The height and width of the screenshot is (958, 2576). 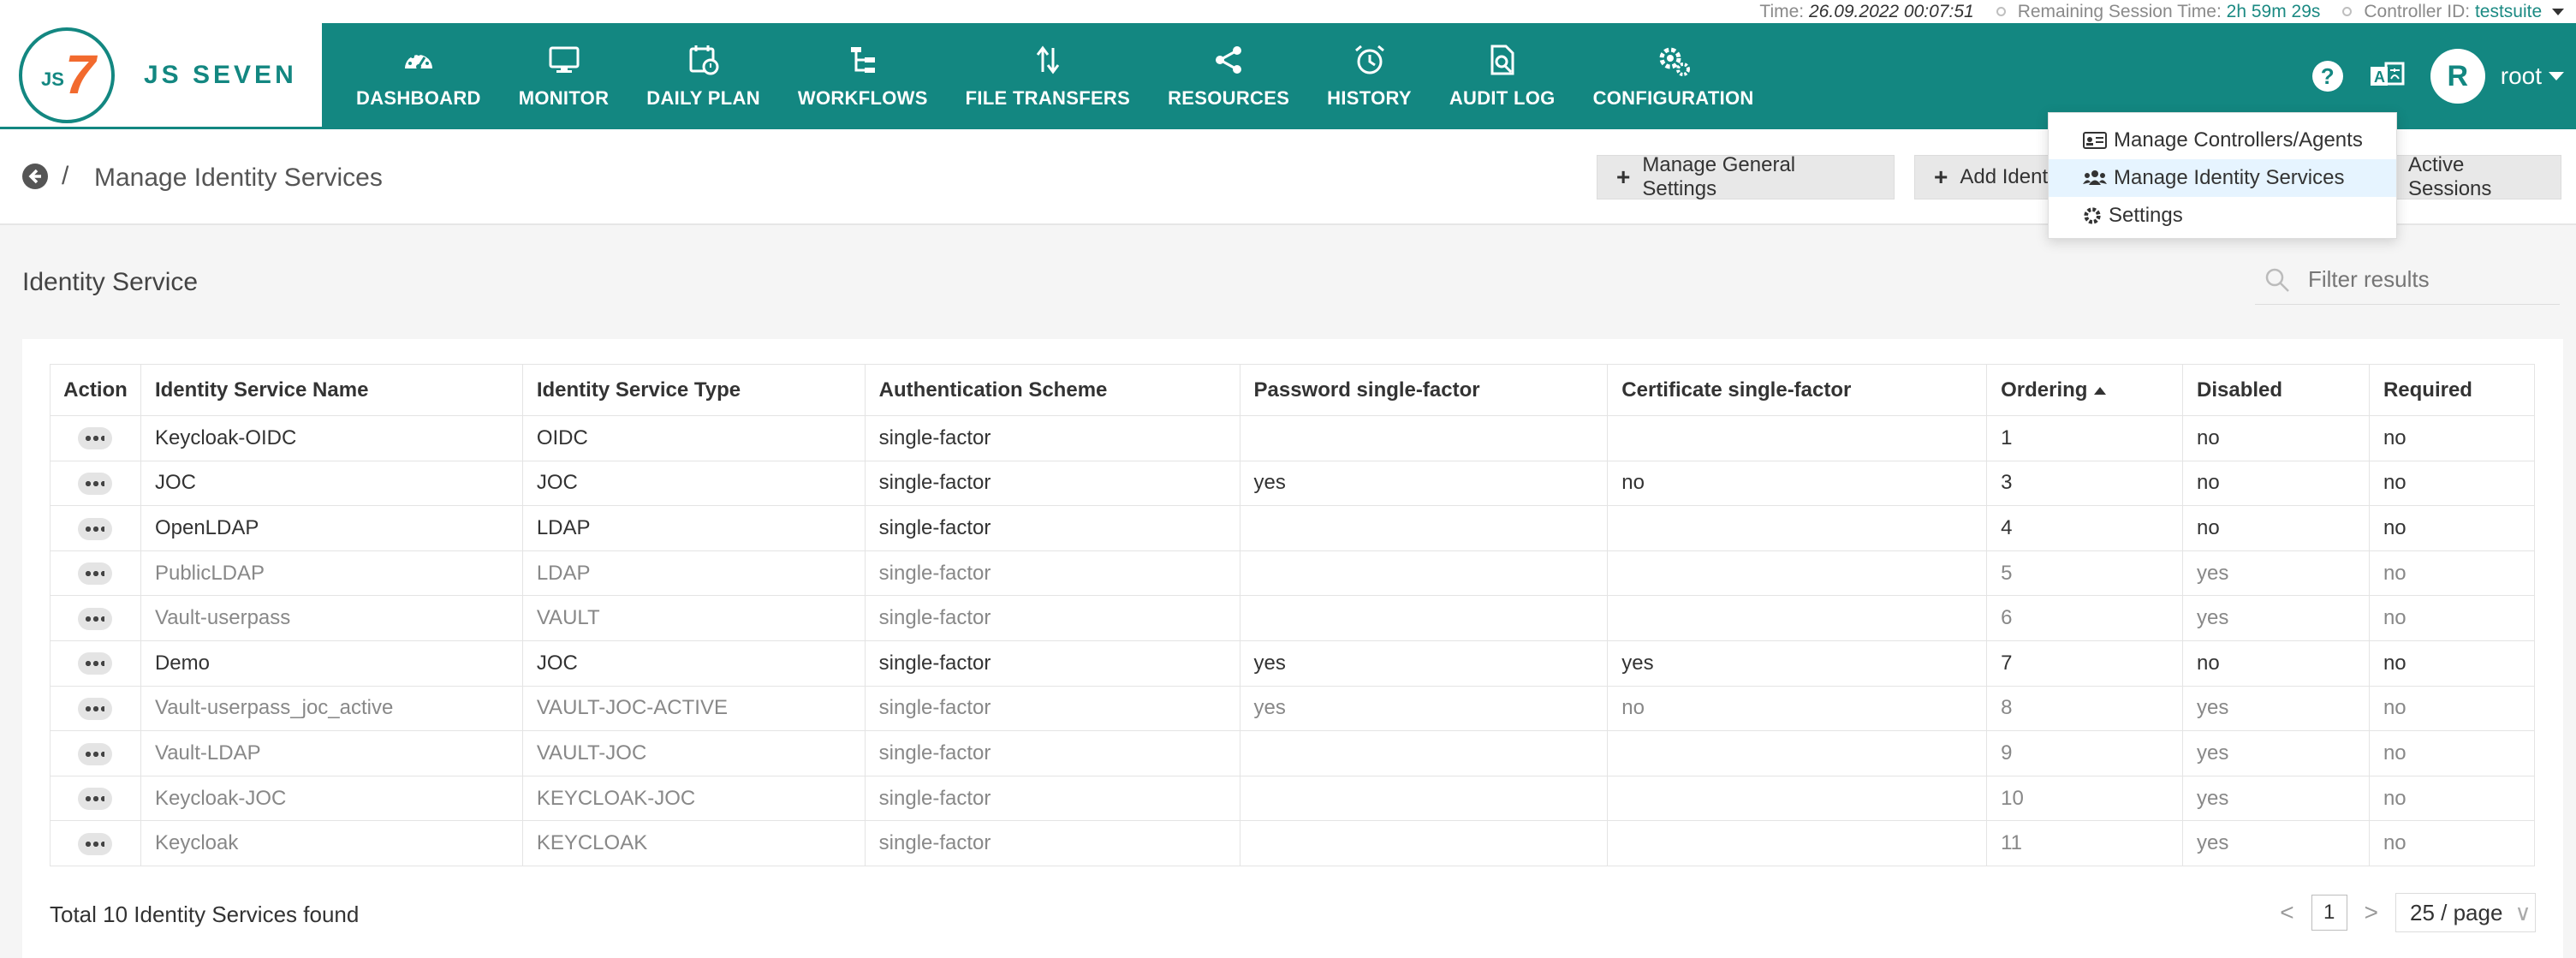 I want to click on user-name: root, so click(x=2521, y=76).